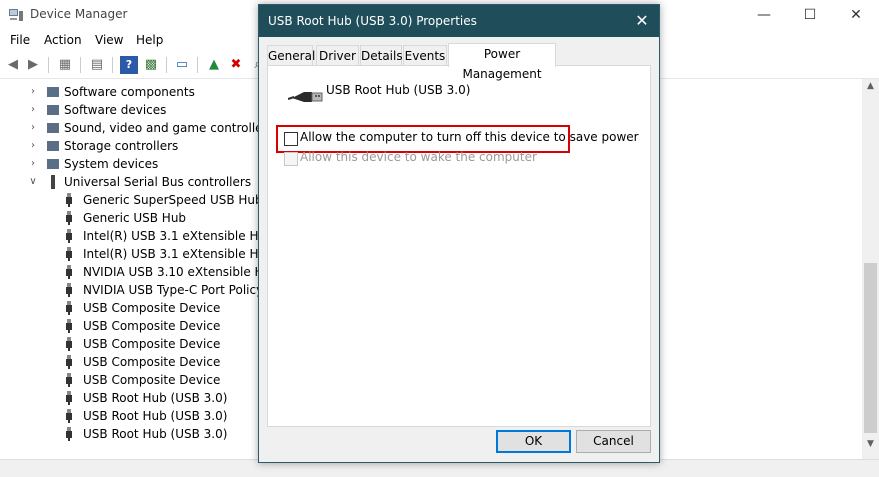  Describe the element at coordinates (53, 110) in the screenshot. I see `software-device-icon` at that location.